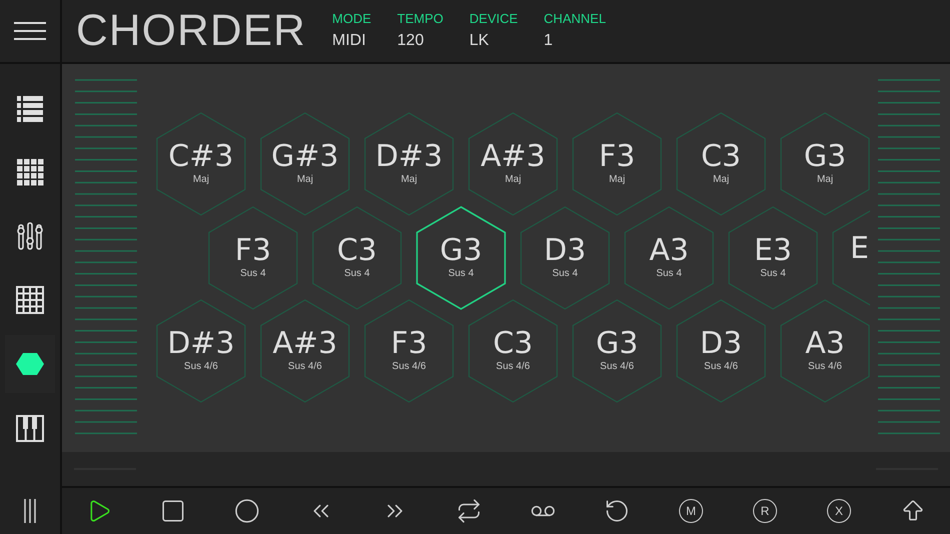 The height and width of the screenshot is (534, 950). What do you see at coordinates (30, 108) in the screenshot?
I see `list-icon` at bounding box center [30, 108].